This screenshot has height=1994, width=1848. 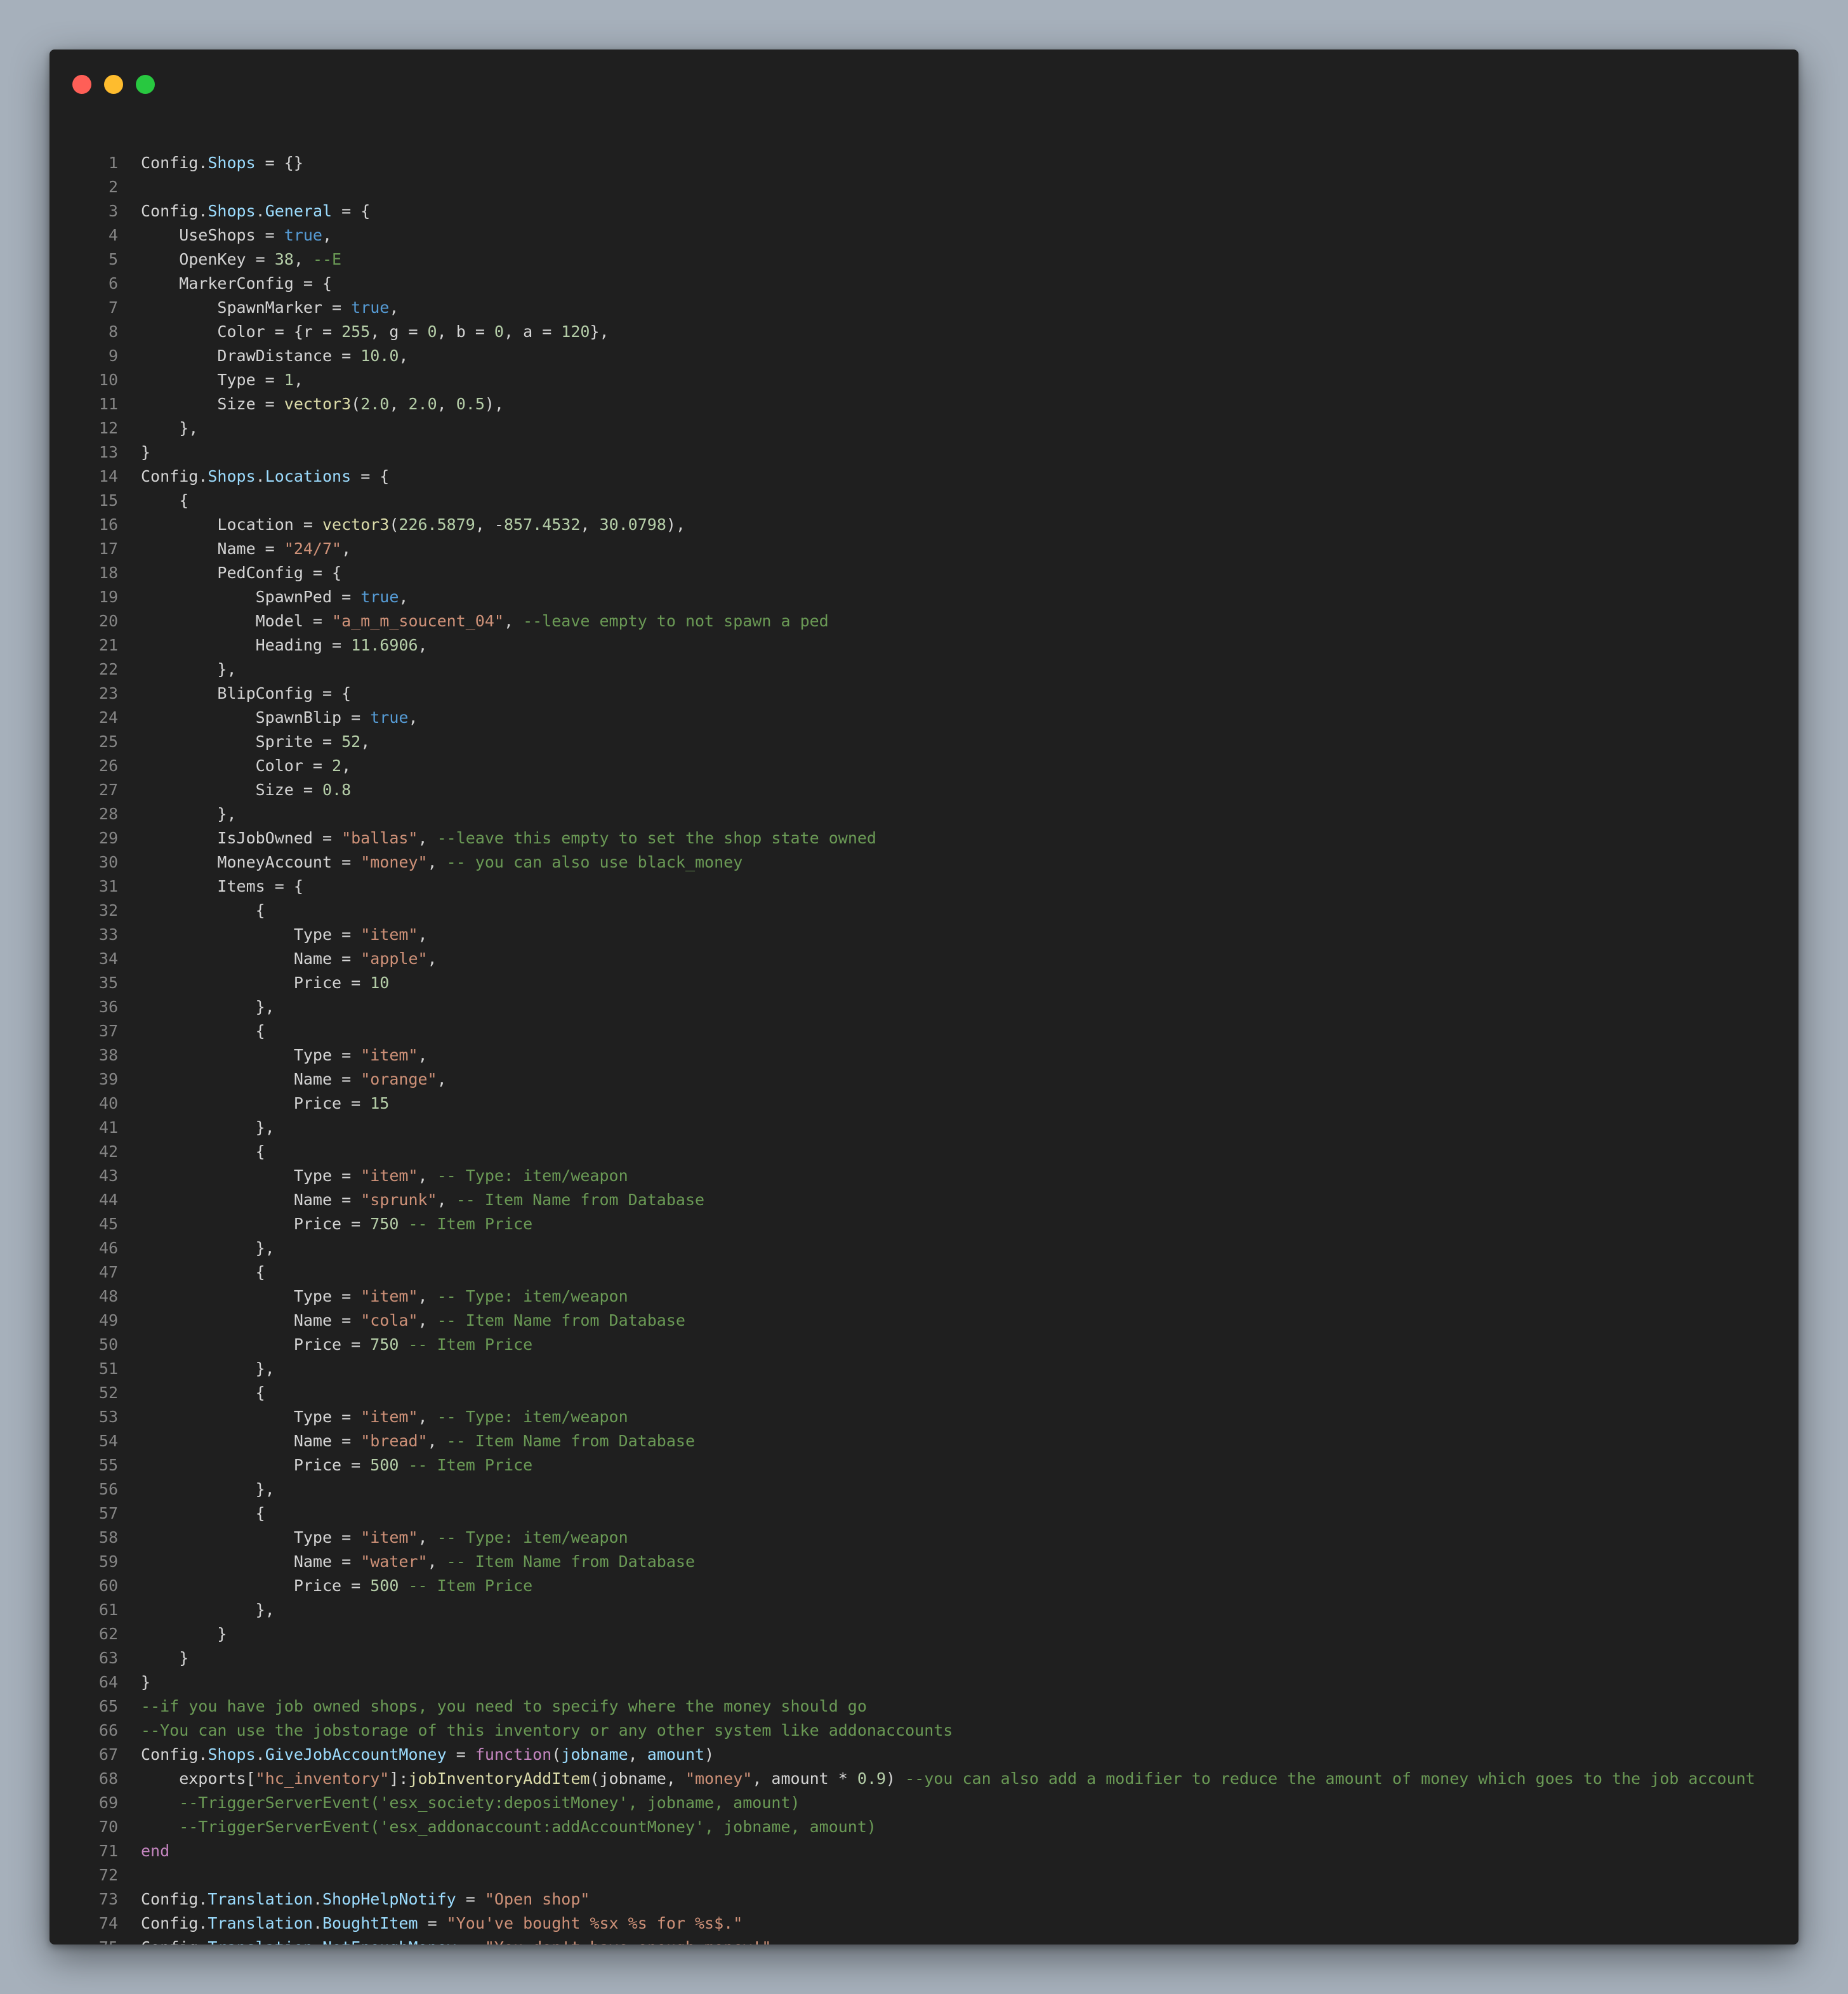 What do you see at coordinates (924, 549) in the screenshot?
I see `code-line: 17 Name = "24/7",` at bounding box center [924, 549].